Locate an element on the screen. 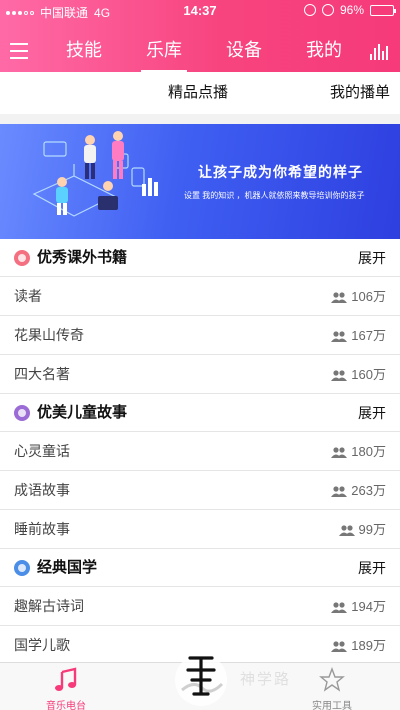 This screenshot has width=400, height=710. list-item: 心灵童话 180万 is located at coordinates (200, 451).